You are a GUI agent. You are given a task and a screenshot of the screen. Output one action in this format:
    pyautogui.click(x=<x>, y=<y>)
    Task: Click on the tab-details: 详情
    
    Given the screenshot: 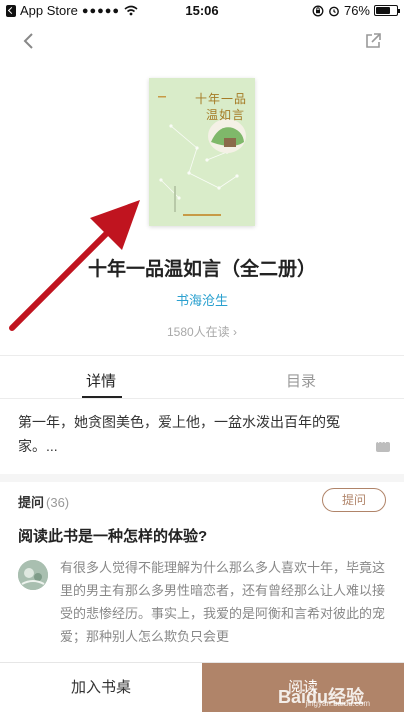 What is the action you would take?
    pyautogui.click(x=101, y=380)
    